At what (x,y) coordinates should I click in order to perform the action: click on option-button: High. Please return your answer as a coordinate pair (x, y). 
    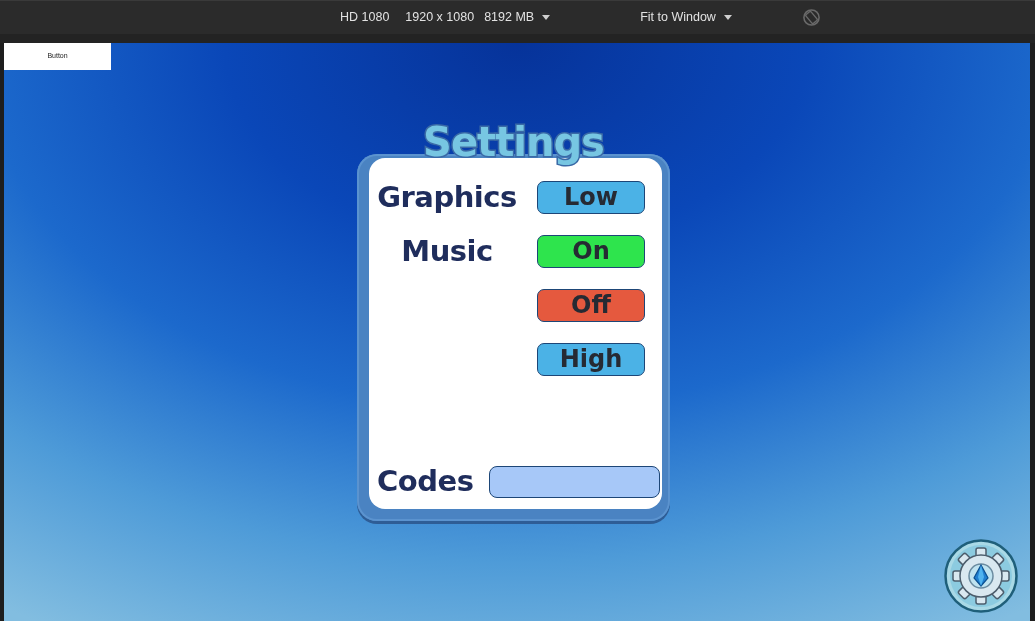
    Looking at the image, I should click on (591, 359).